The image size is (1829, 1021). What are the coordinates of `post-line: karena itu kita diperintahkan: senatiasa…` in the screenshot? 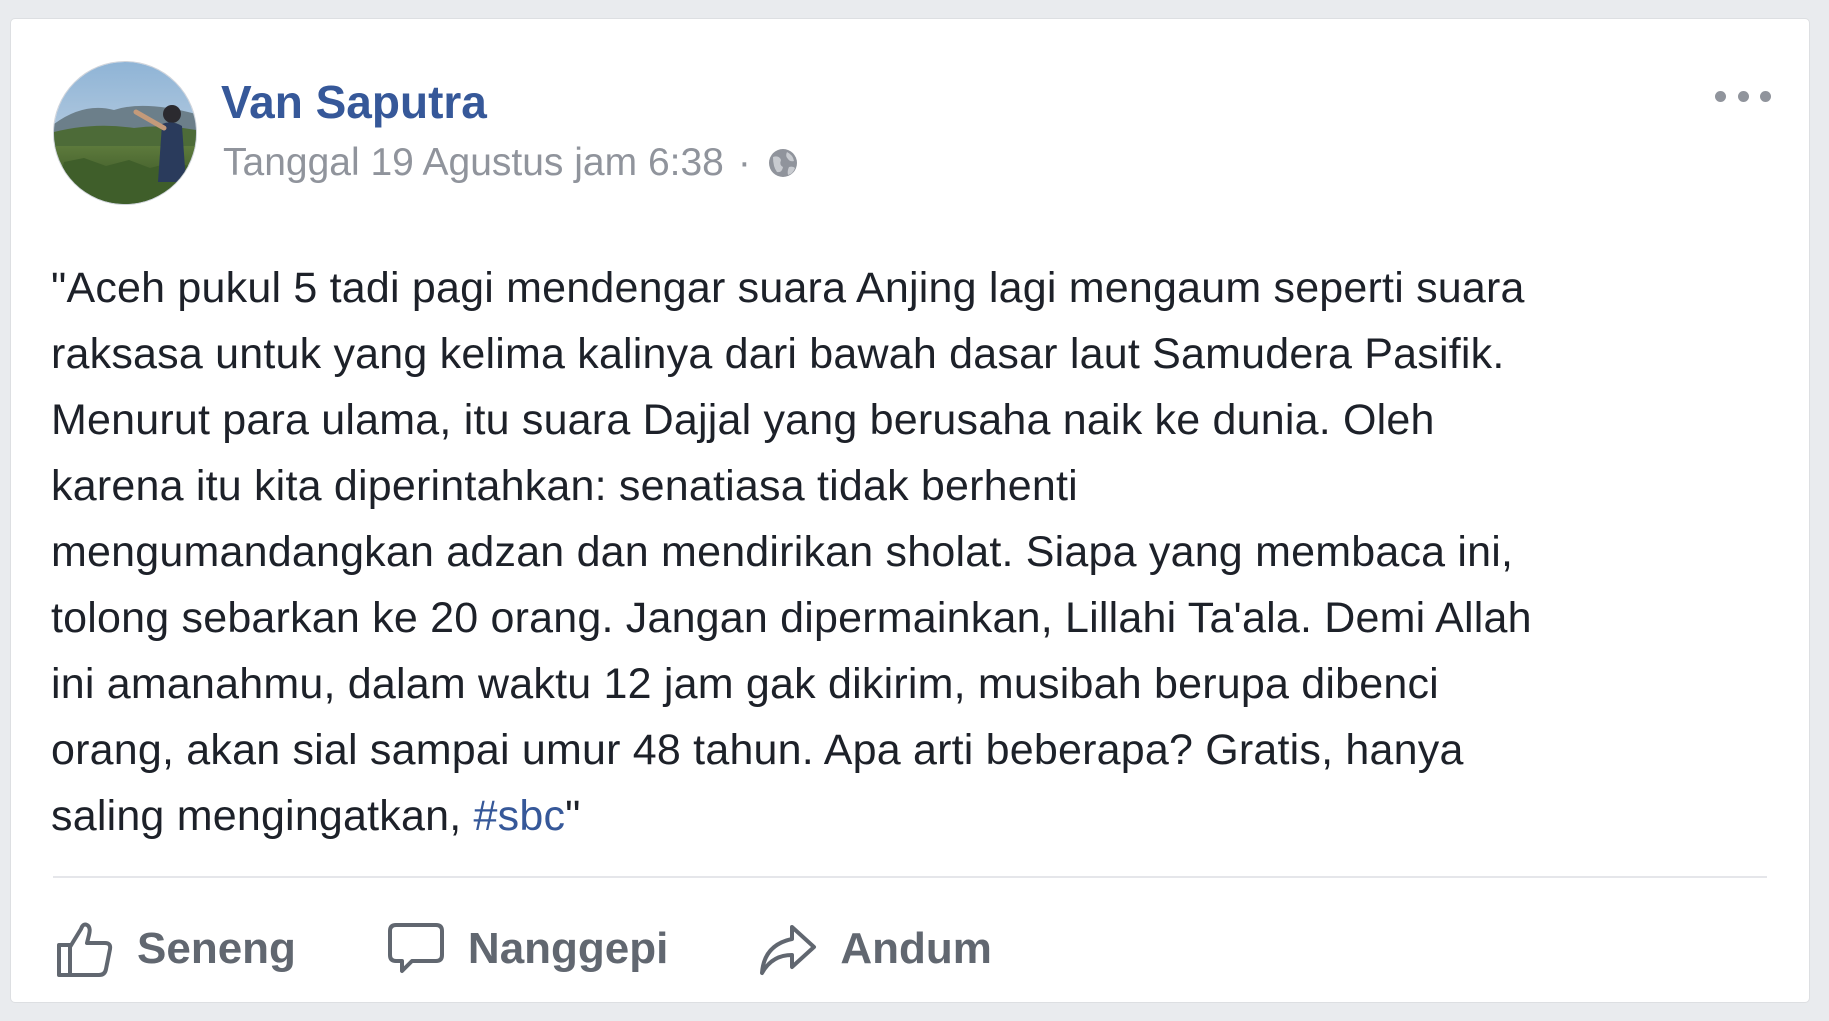 It's located at (564, 486).